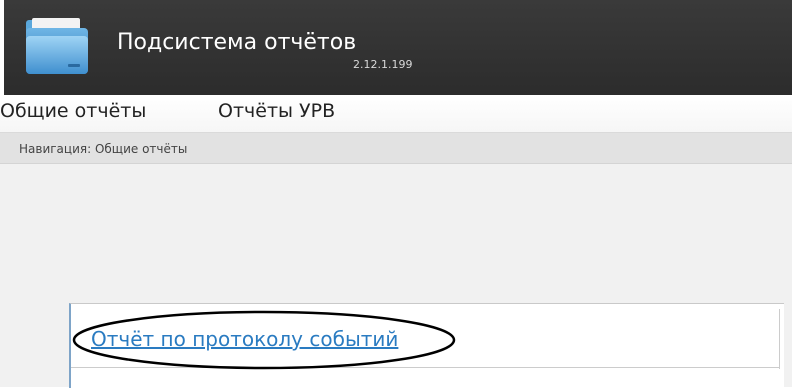 The image size is (792, 388). I want to click on menu-item-urv-reports: Отчёты УРВ, so click(276, 111).